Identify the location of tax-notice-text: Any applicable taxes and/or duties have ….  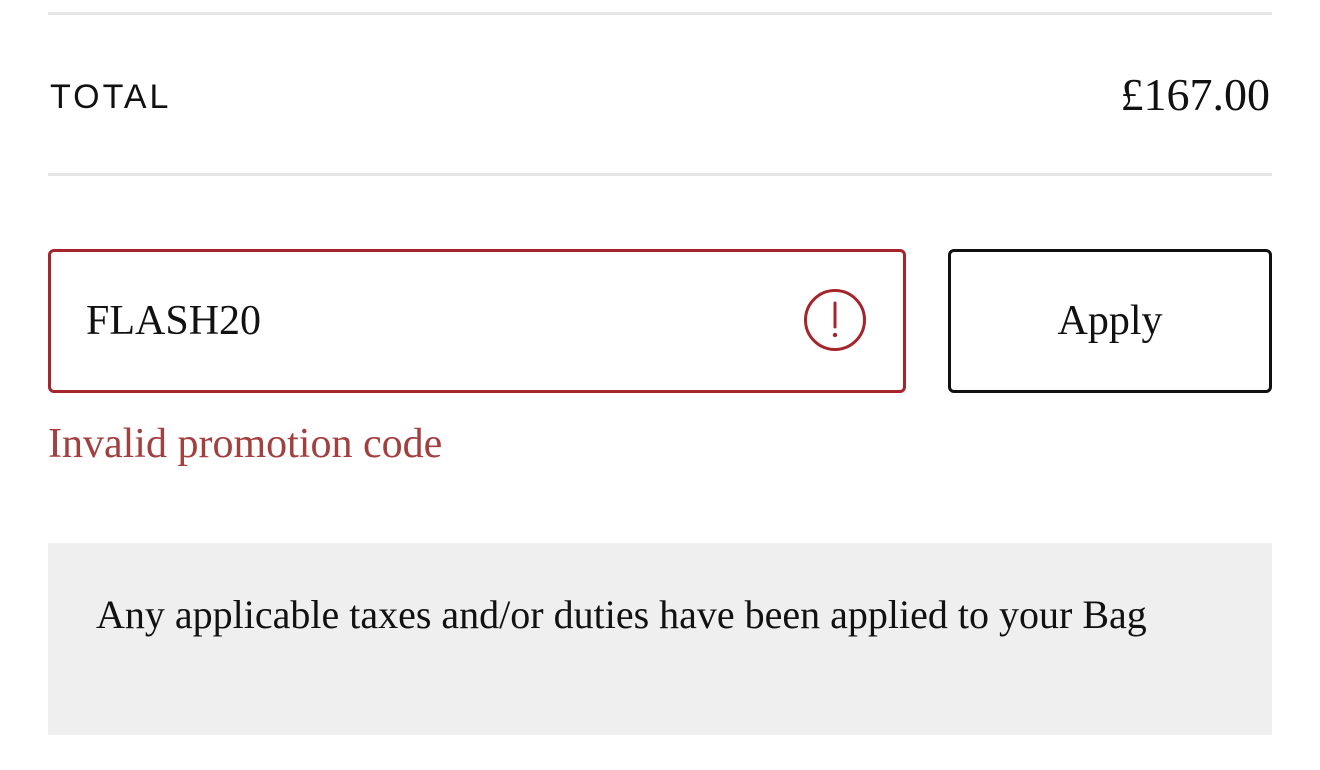
(621, 614).